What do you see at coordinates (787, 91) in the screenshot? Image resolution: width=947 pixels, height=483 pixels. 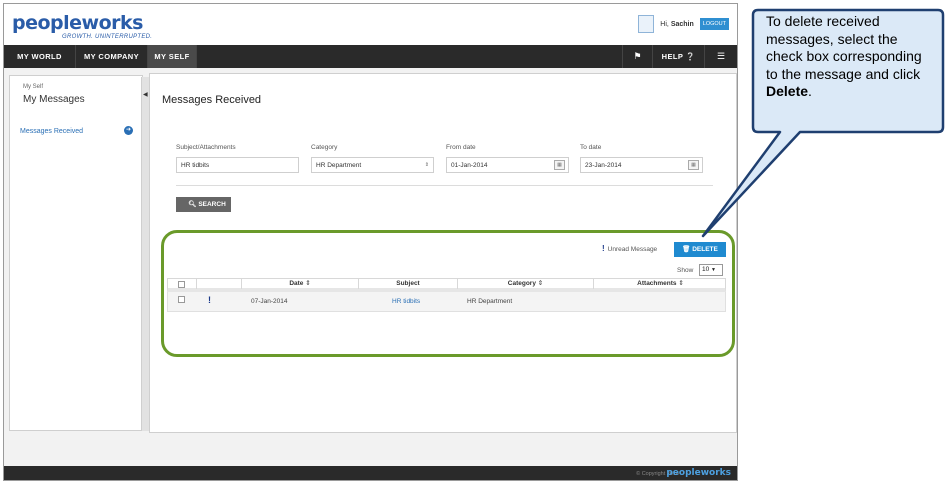 I see `callout-text-bold: Delete` at bounding box center [787, 91].